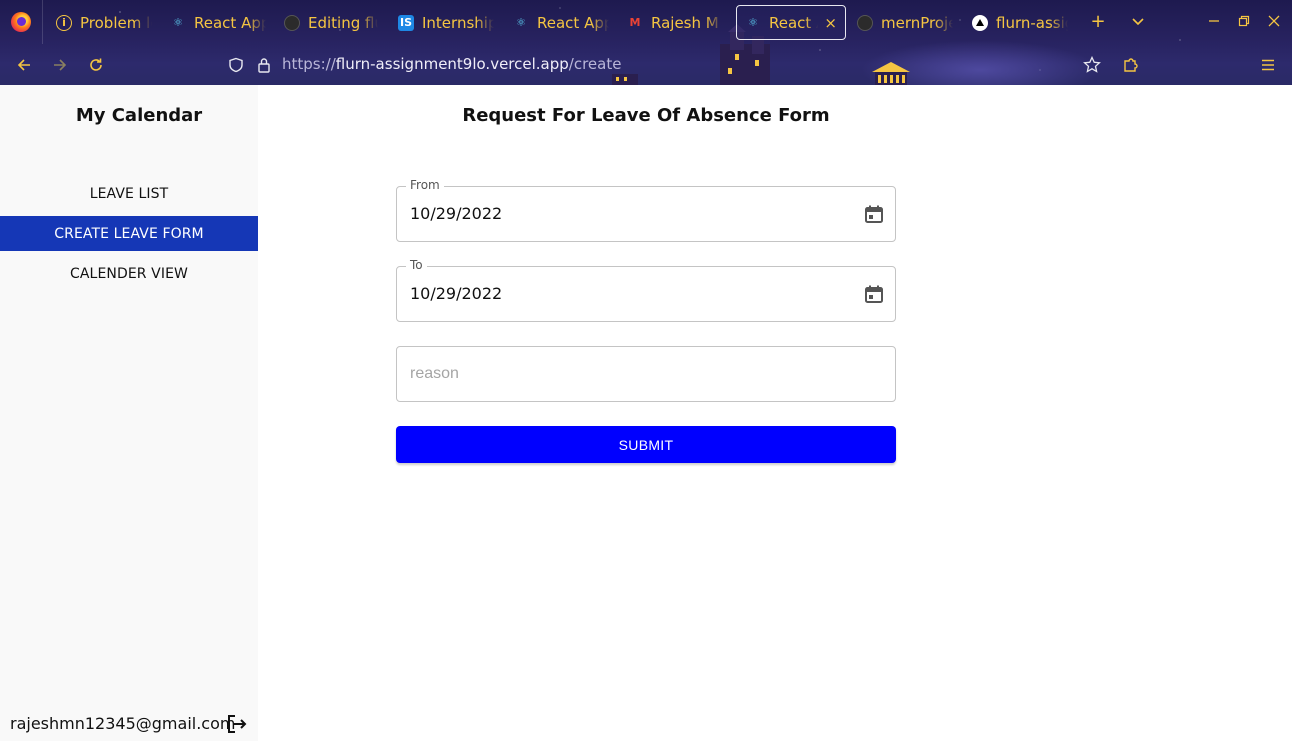 This screenshot has height=741, width=1292. Describe the element at coordinates (1214, 22) in the screenshot. I see `minimize-window-icon` at that location.